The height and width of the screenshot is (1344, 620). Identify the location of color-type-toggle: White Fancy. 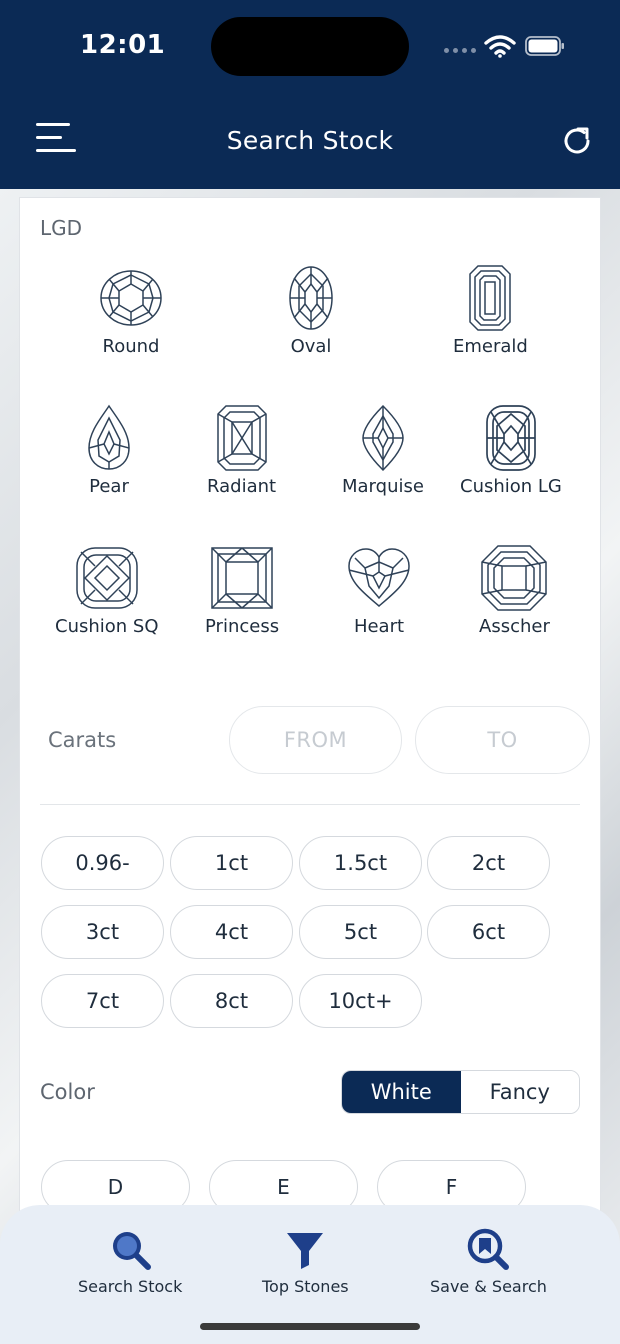
(460, 1092).